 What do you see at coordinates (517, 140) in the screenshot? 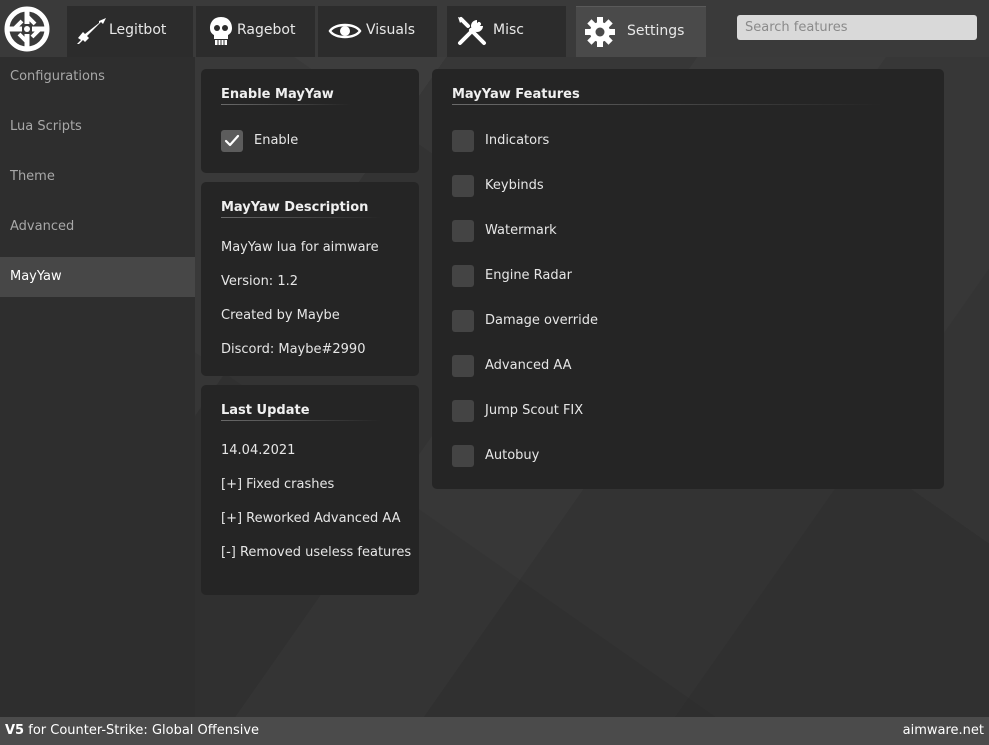
I see `indicators-label: Indicators` at bounding box center [517, 140].